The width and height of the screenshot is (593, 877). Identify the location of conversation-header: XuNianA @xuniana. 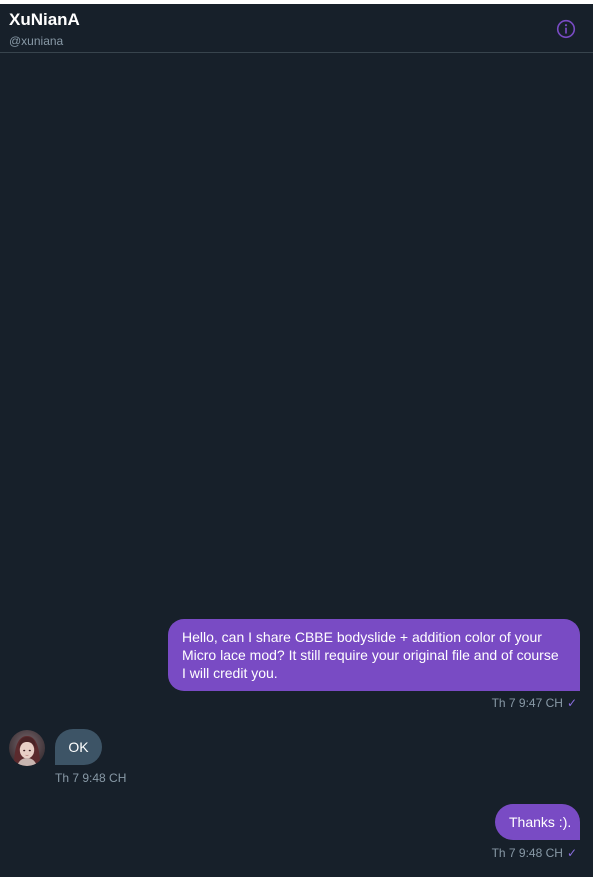
(296, 28).